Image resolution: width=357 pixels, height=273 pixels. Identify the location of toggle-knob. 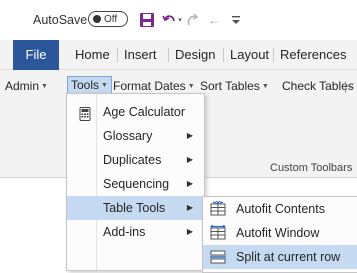
(97, 19).